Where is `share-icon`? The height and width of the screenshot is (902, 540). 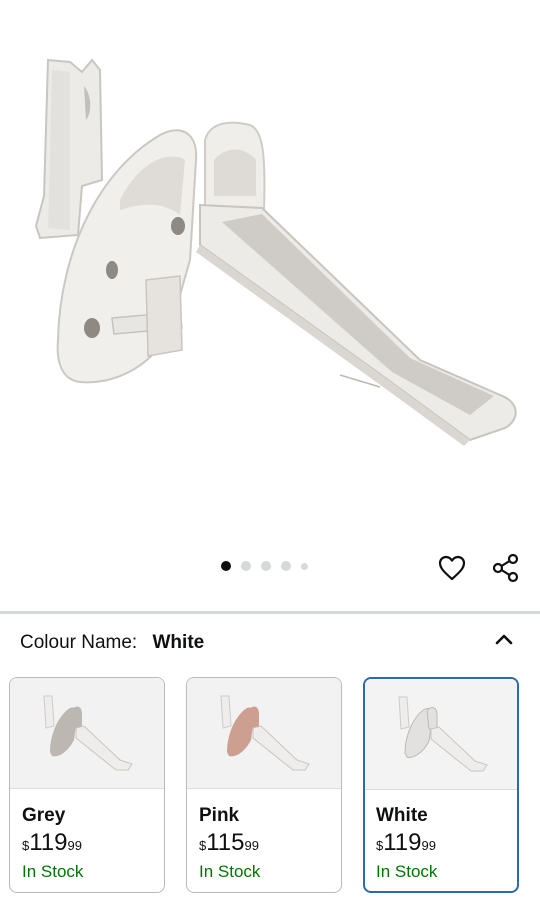
share-icon is located at coordinates (505, 568).